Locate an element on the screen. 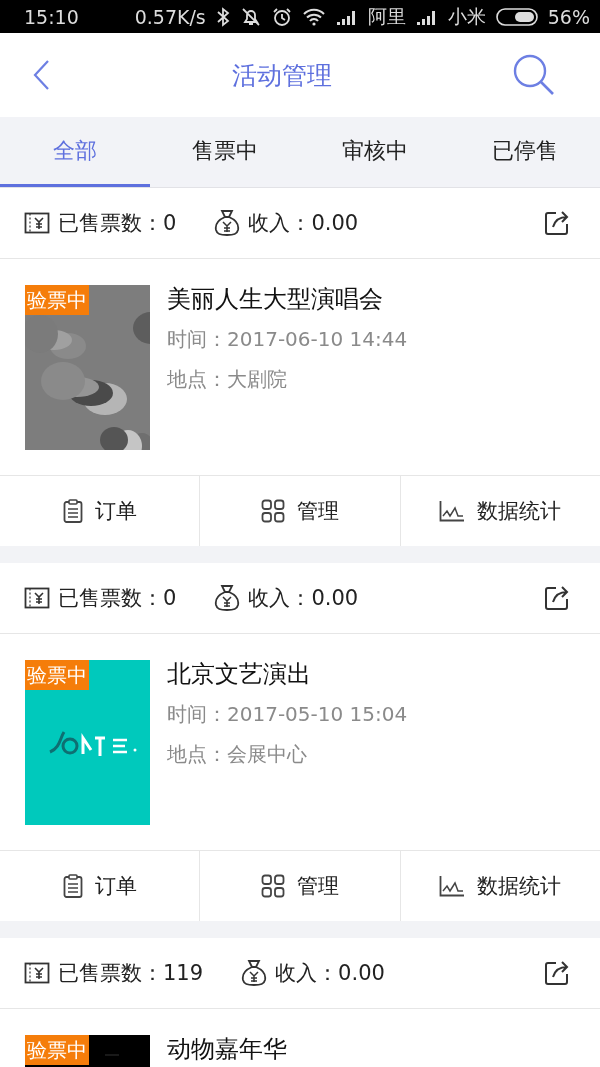 This screenshot has width=600, height=1067. bluetooth-icon is located at coordinates (222, 16).